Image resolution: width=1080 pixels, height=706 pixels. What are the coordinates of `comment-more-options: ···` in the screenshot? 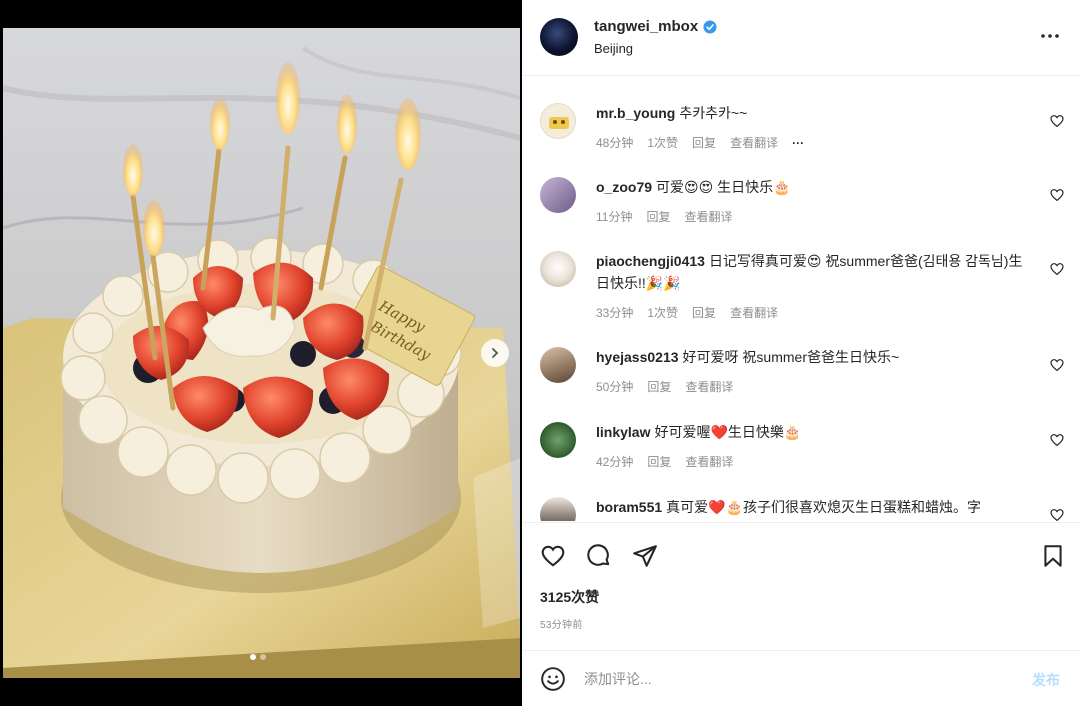 It's located at (798, 143).